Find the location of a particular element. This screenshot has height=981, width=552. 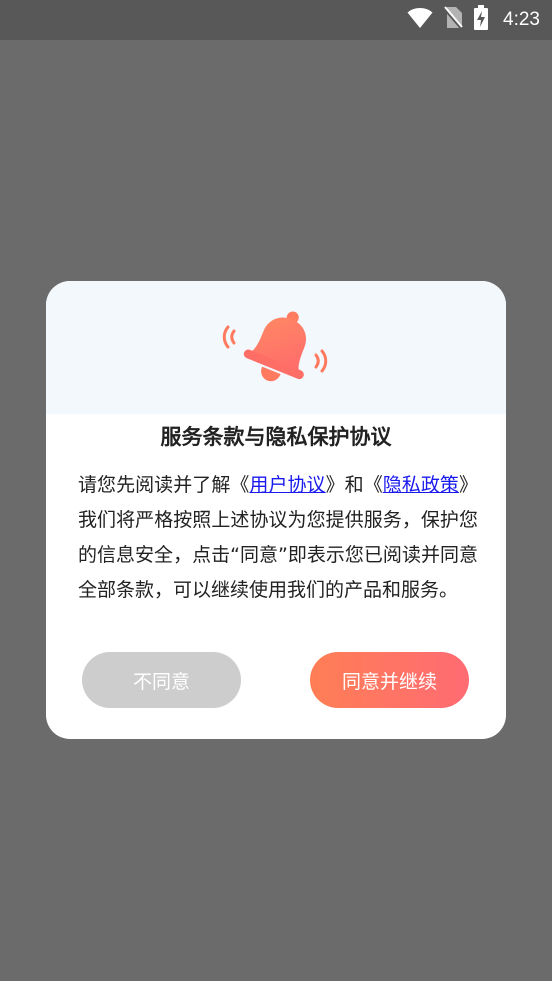

message-prefix: 请您先阅读并了解《 is located at coordinates (164, 485).